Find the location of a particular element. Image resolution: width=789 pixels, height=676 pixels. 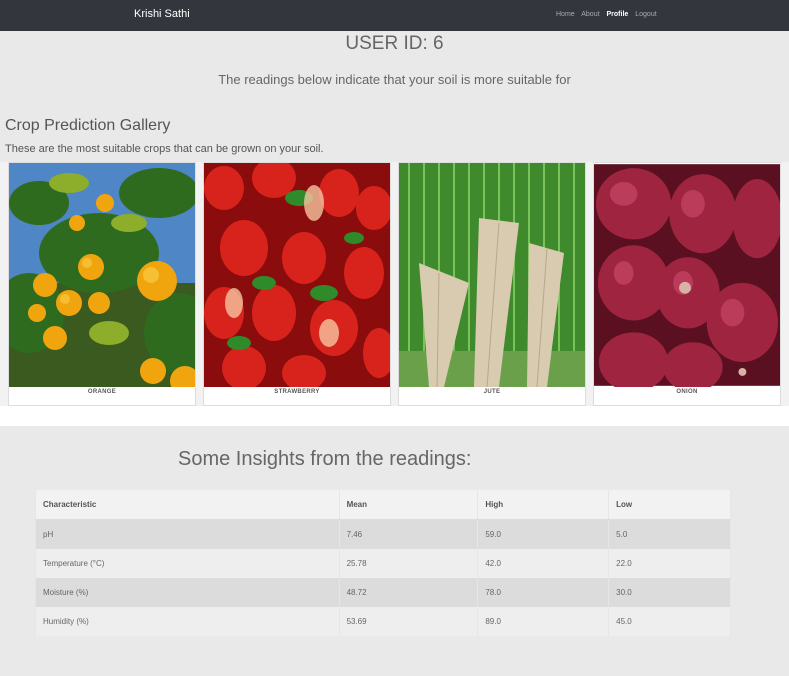

table-row: Temperature (°C) 25.78 42.0 22.0 is located at coordinates (383, 563).